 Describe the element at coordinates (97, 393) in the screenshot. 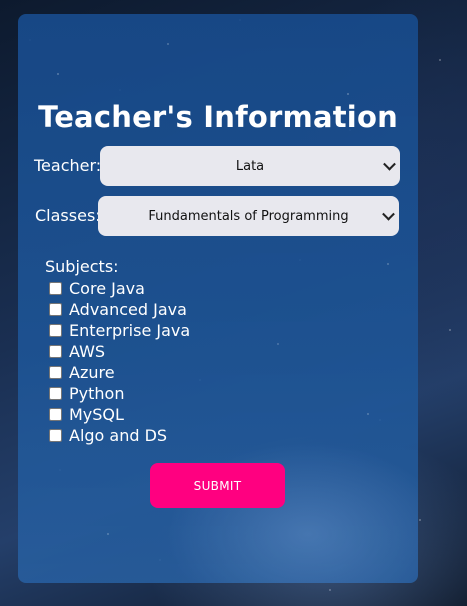

I see `subject-label: Python` at that location.